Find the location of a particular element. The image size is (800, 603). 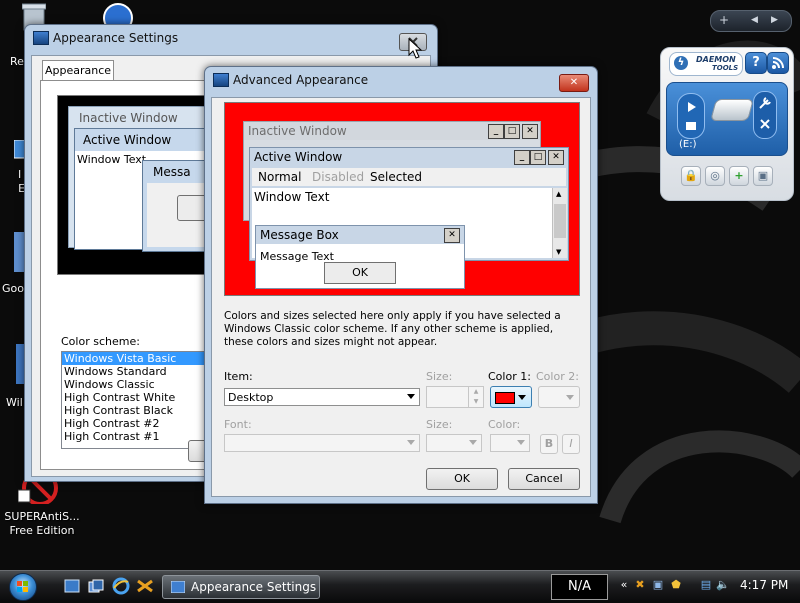

taskbar-button-label: Appearance Settings is located at coordinates (254, 587).